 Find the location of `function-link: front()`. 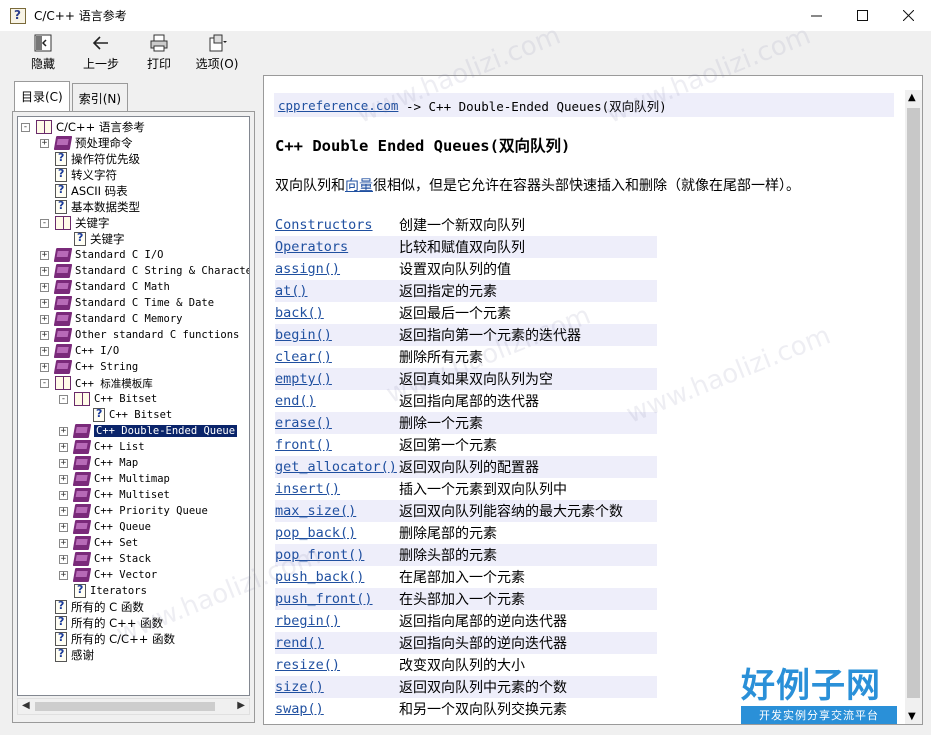

function-link: front() is located at coordinates (337, 445).